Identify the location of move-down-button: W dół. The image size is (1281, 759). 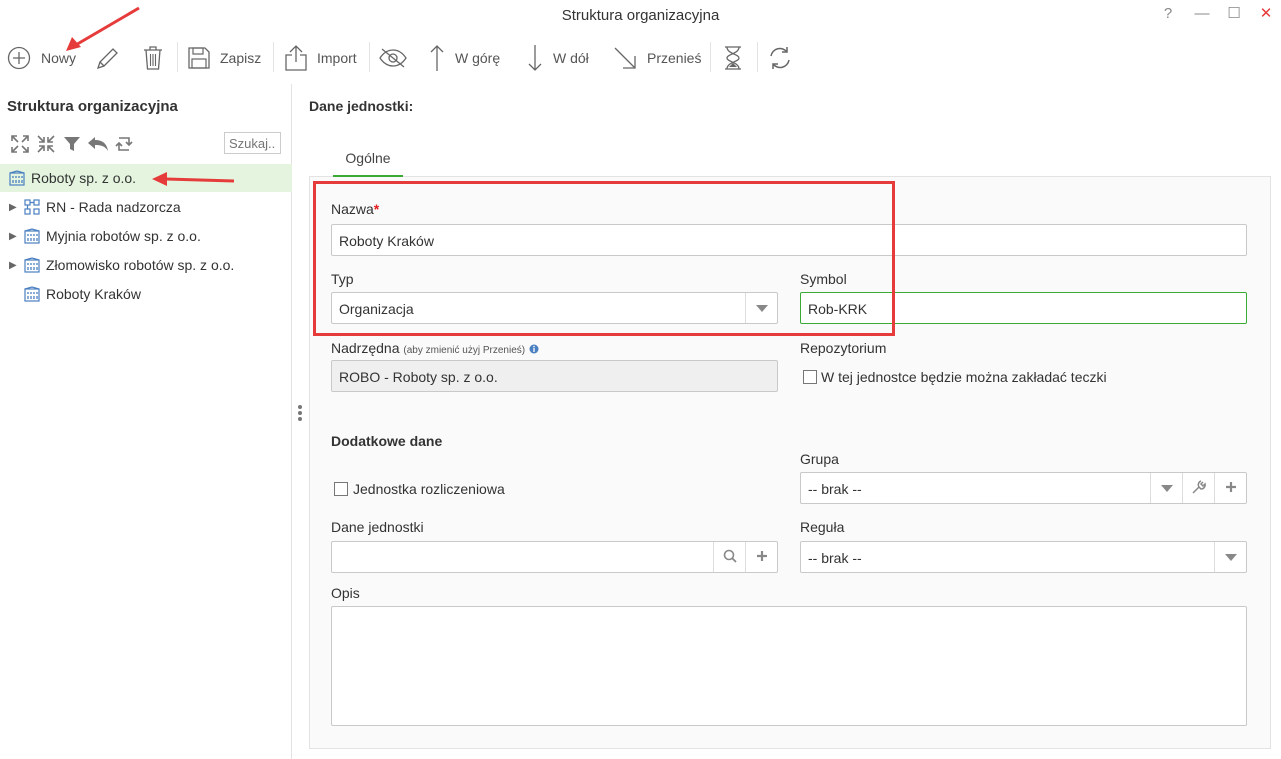
(558, 58).